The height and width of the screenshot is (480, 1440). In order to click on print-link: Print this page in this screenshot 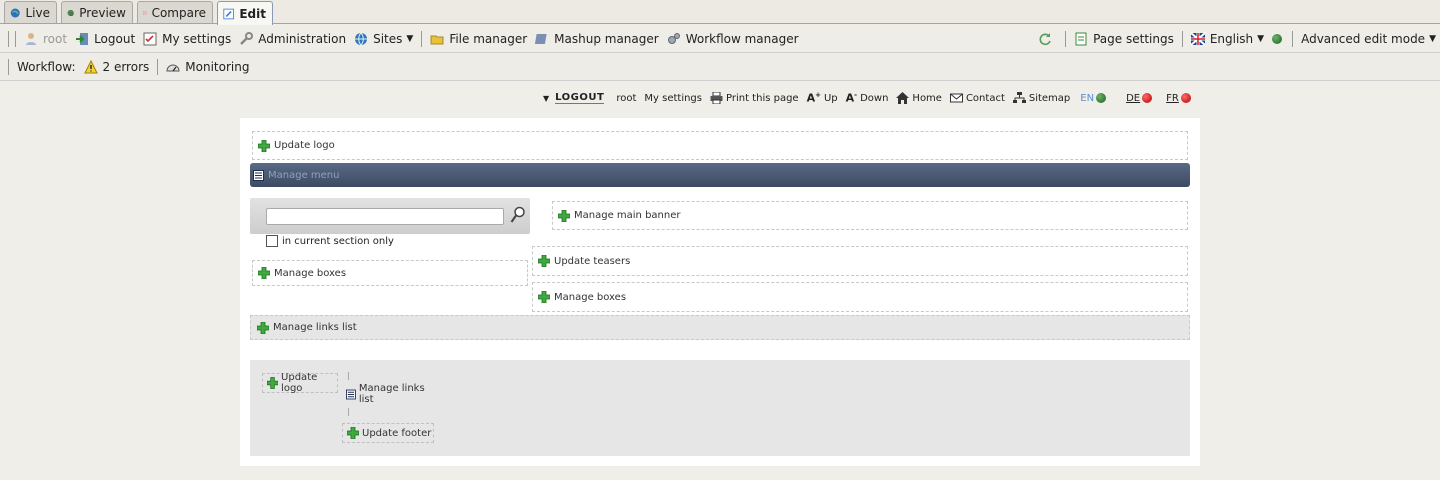, I will do `click(754, 98)`.